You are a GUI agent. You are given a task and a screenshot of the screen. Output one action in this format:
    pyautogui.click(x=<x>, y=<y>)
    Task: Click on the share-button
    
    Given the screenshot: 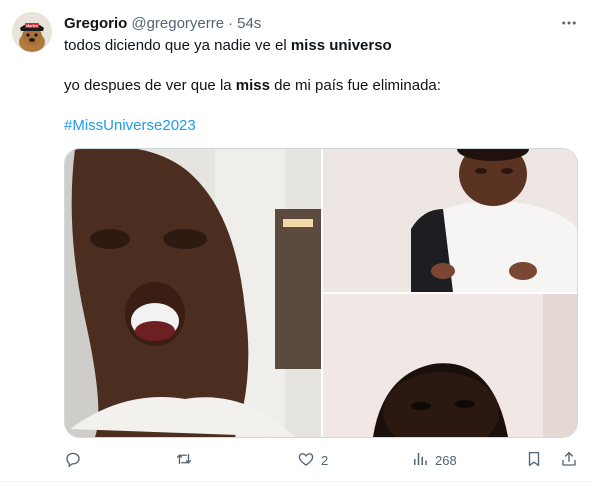 What is the action you would take?
    pyautogui.click(x=569, y=460)
    